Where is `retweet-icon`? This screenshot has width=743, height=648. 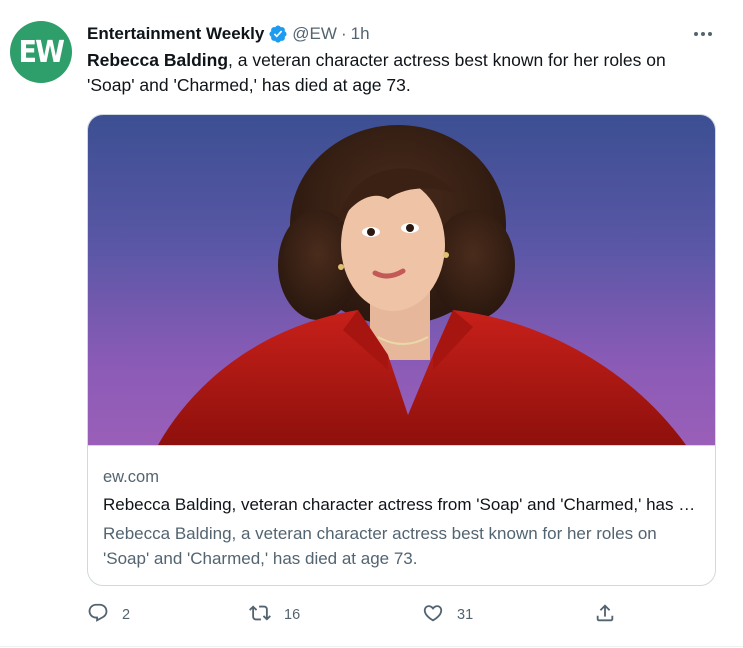 retweet-icon is located at coordinates (260, 615).